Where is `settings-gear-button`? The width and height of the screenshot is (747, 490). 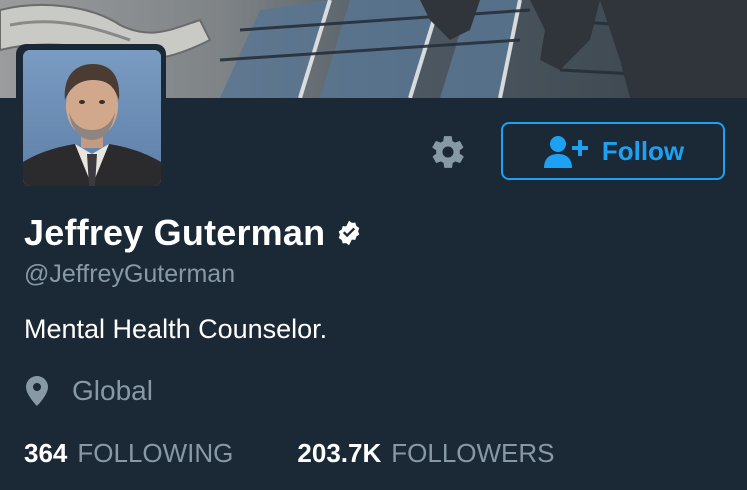
settings-gear-button is located at coordinates (448, 152).